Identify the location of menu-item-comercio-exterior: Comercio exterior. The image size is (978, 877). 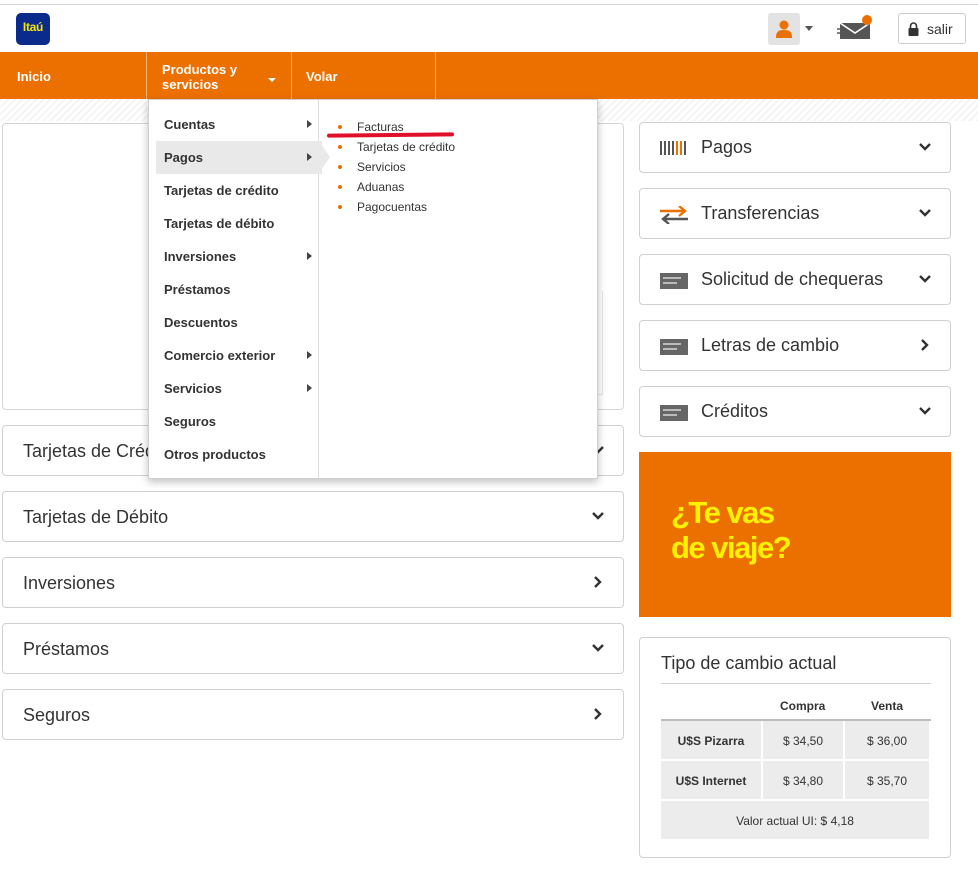
(234, 355).